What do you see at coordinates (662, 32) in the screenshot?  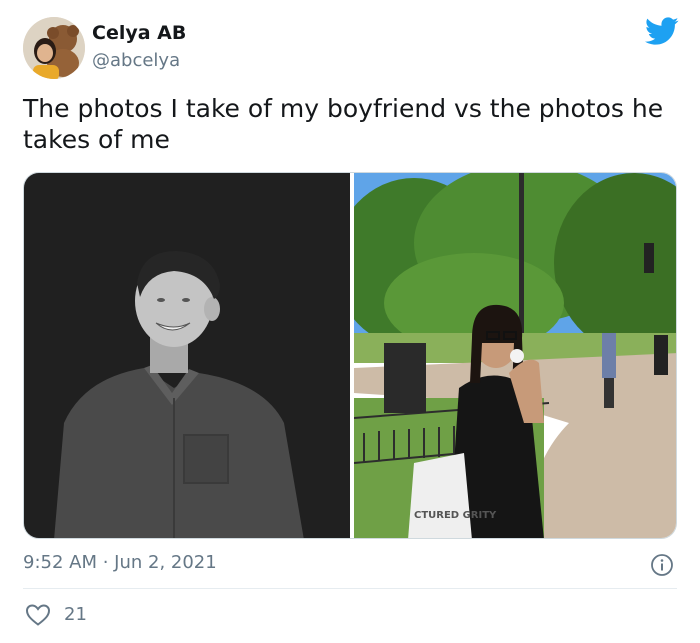 I see `twitter-bird-icon` at bounding box center [662, 32].